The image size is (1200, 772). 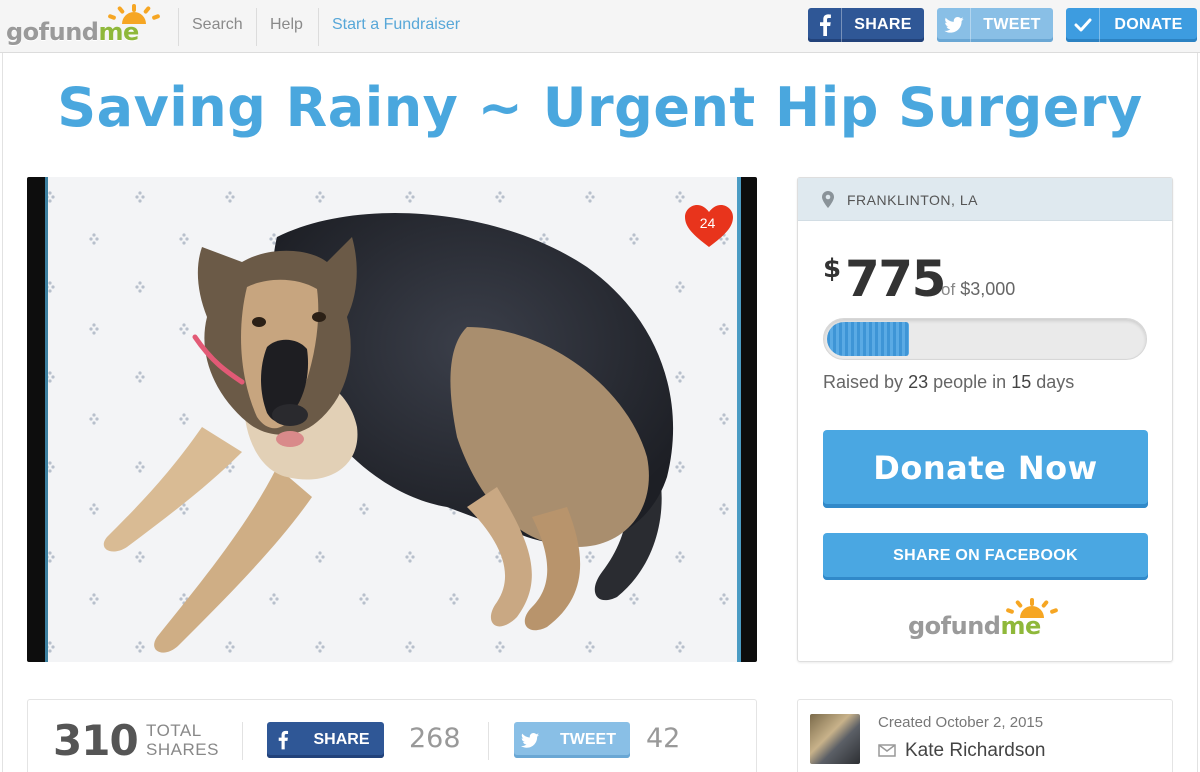 I want to click on location-pin-icon, so click(x=828, y=199).